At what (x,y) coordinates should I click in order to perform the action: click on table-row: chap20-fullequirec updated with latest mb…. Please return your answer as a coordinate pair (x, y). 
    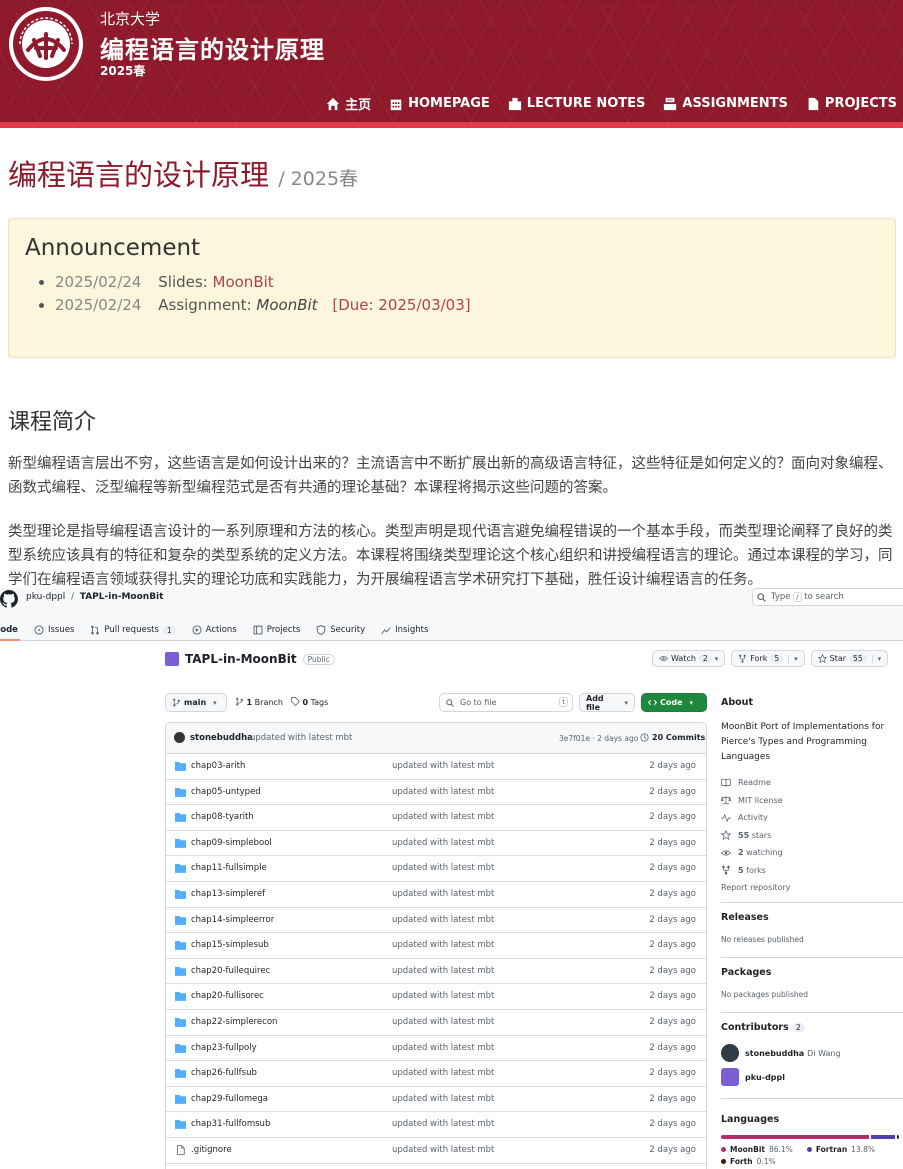
    Looking at the image, I should click on (436, 972).